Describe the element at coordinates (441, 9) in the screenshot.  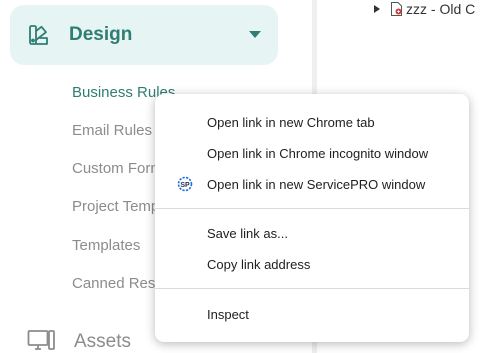
I see `tree-row-label: zzz - Old C` at that location.